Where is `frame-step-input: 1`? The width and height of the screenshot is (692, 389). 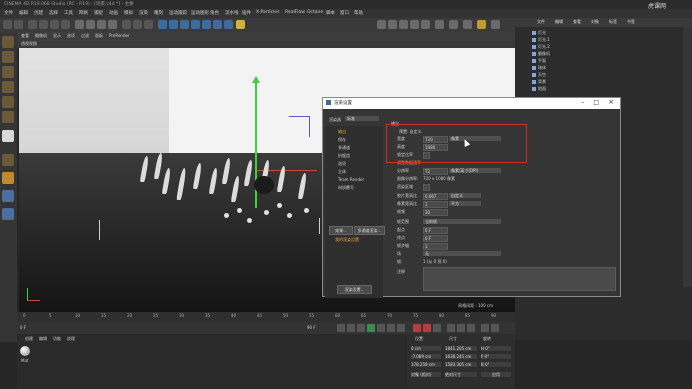
frame-step-input: 1 is located at coordinates (435, 246).